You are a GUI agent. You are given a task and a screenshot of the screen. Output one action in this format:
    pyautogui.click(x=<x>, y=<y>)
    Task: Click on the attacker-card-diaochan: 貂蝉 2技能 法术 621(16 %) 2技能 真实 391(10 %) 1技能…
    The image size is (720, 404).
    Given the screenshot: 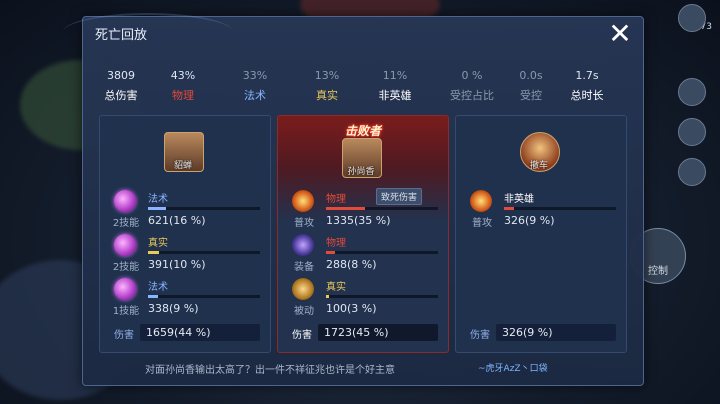 What is the action you would take?
    pyautogui.click(x=185, y=234)
    